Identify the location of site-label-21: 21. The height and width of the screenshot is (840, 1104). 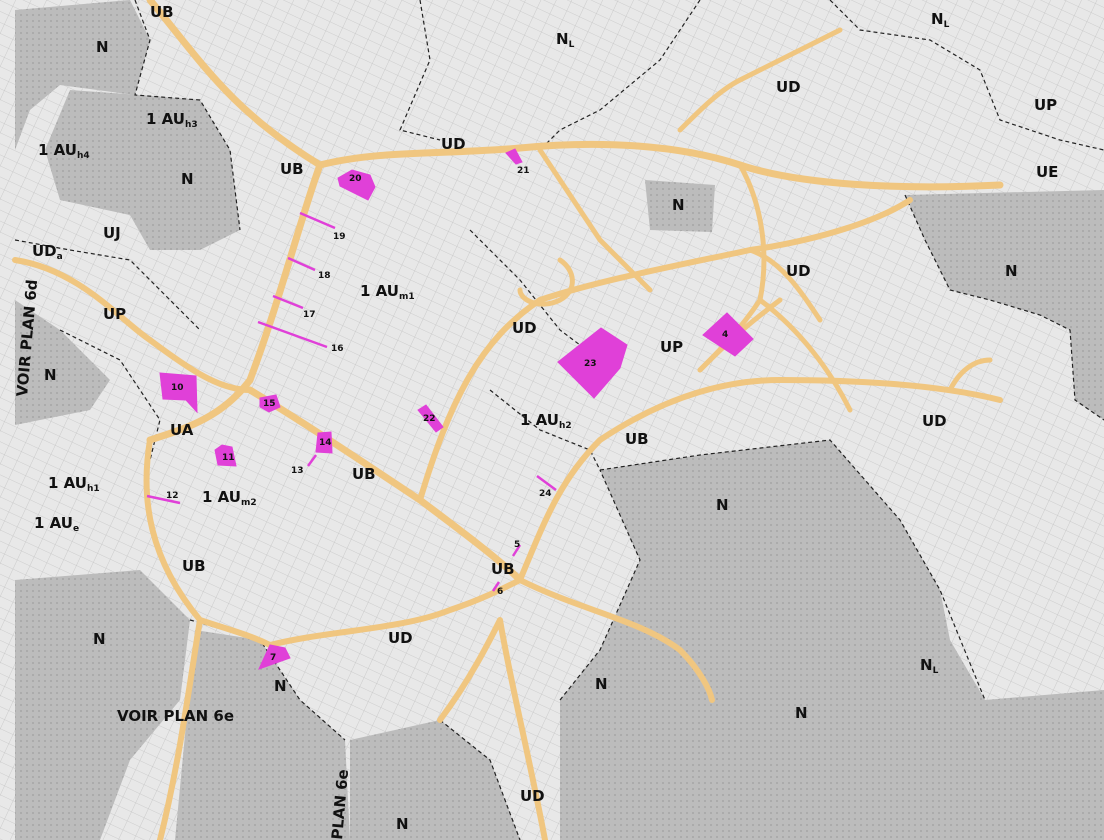
(523, 171).